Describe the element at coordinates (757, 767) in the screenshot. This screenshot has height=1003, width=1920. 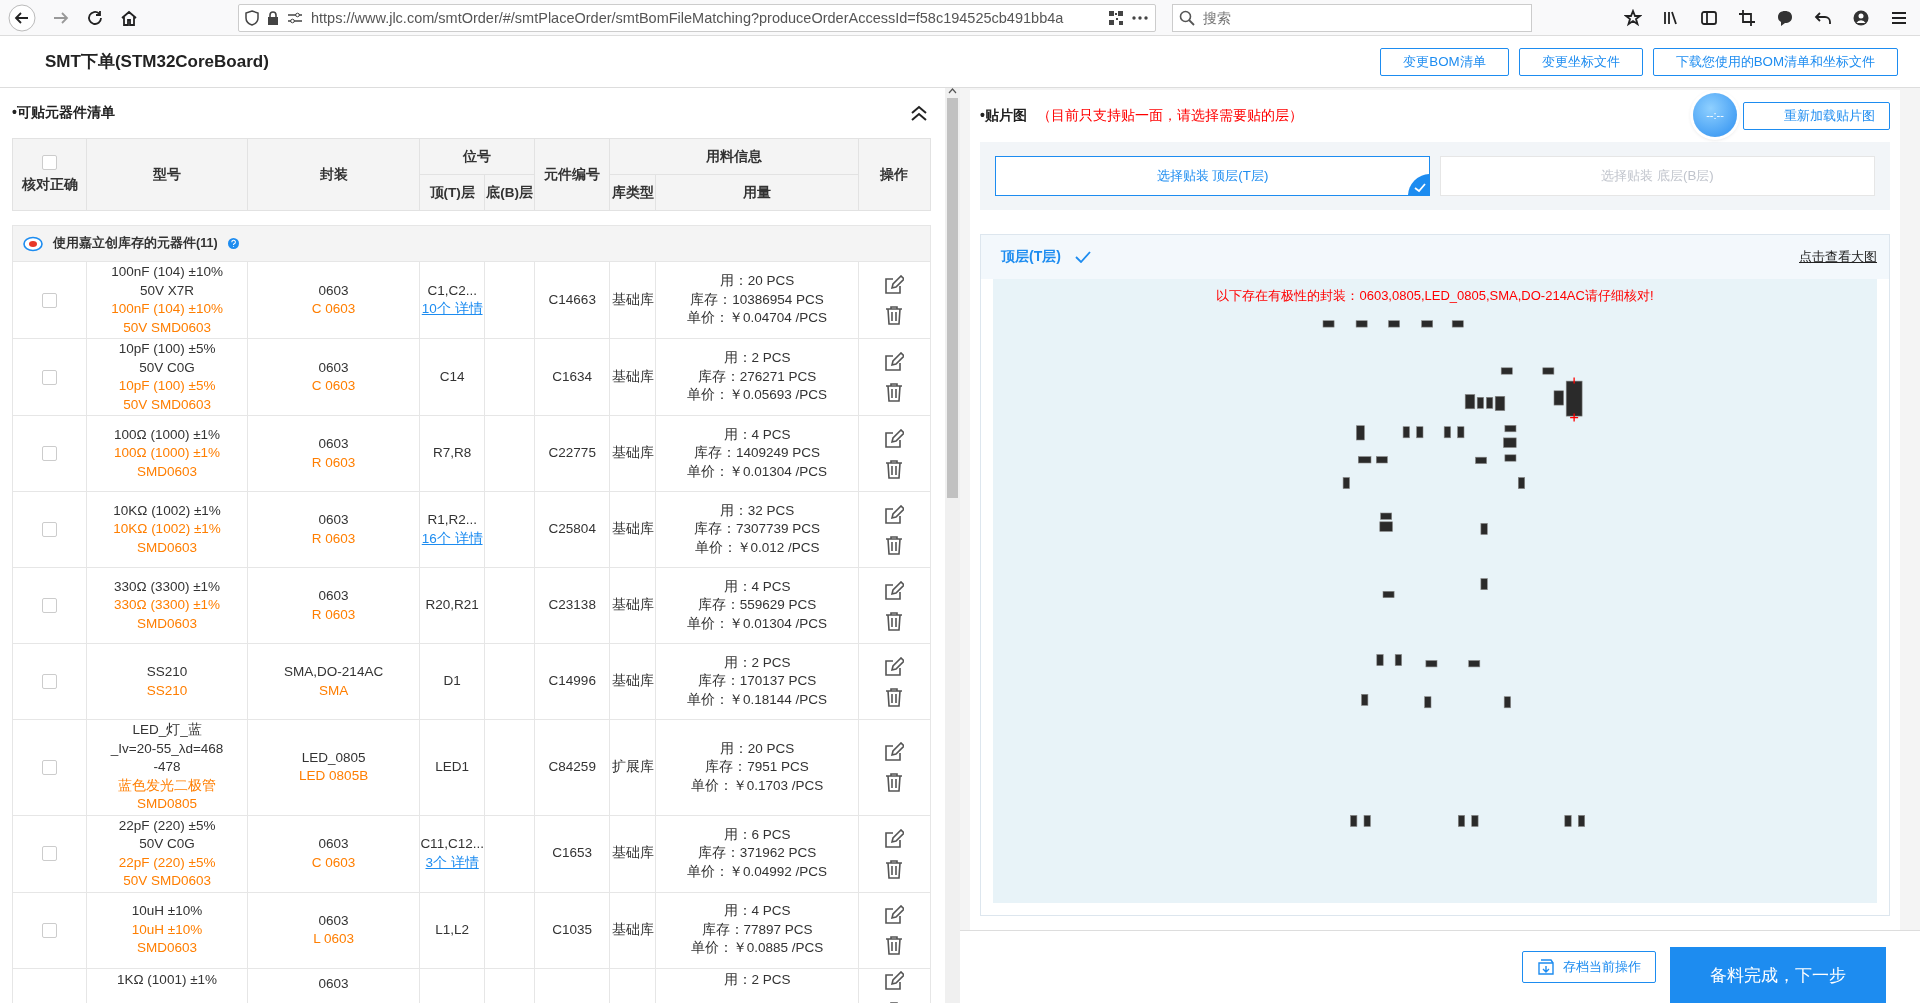
I see `stock-text: 库存：7951 PCS` at that location.